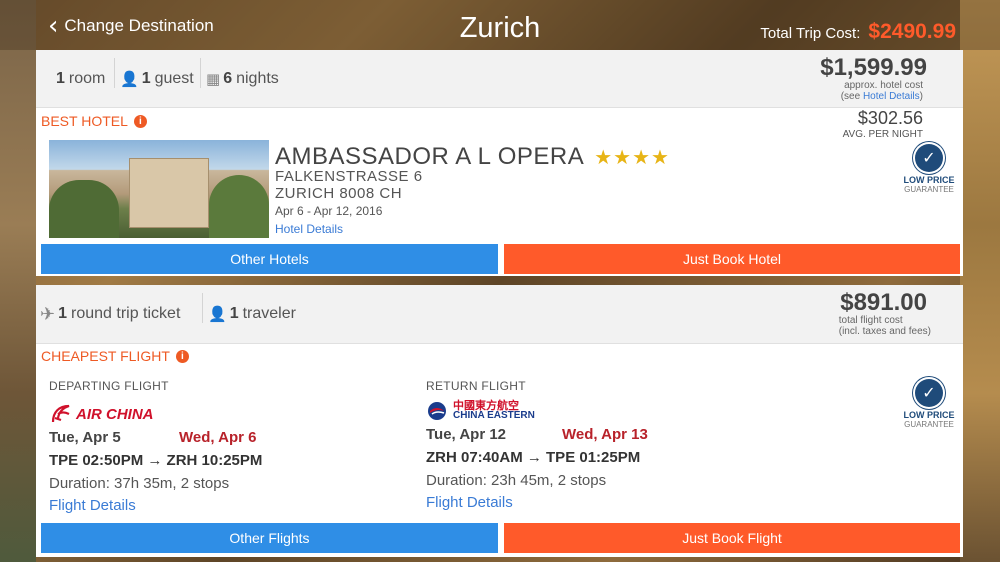 Image resolution: width=1000 pixels, height=562 pixels. What do you see at coordinates (109, 386) in the screenshot?
I see `departing-flight-label: DEPARTING FLIGHT` at bounding box center [109, 386].